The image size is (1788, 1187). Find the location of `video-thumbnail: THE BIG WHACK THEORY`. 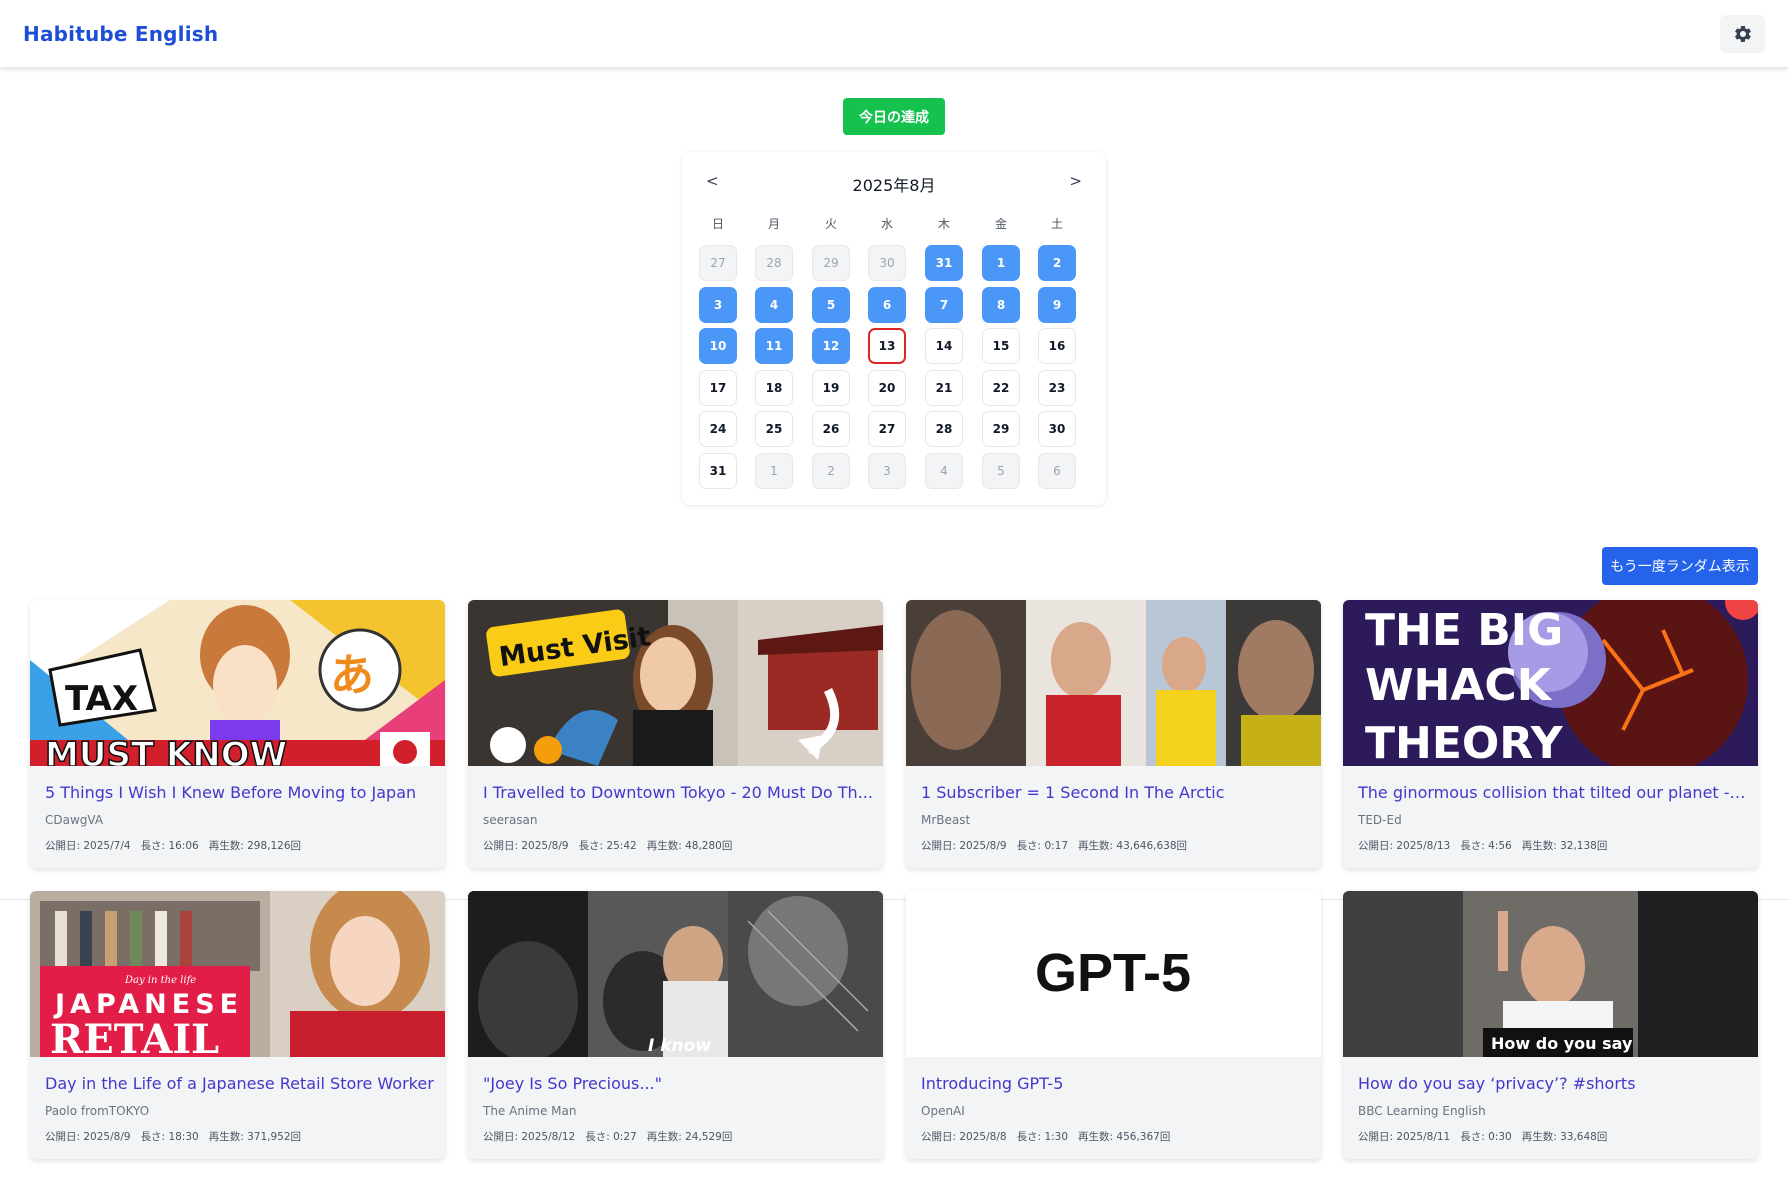

video-thumbnail: THE BIG WHACK THEORY is located at coordinates (1550, 683).